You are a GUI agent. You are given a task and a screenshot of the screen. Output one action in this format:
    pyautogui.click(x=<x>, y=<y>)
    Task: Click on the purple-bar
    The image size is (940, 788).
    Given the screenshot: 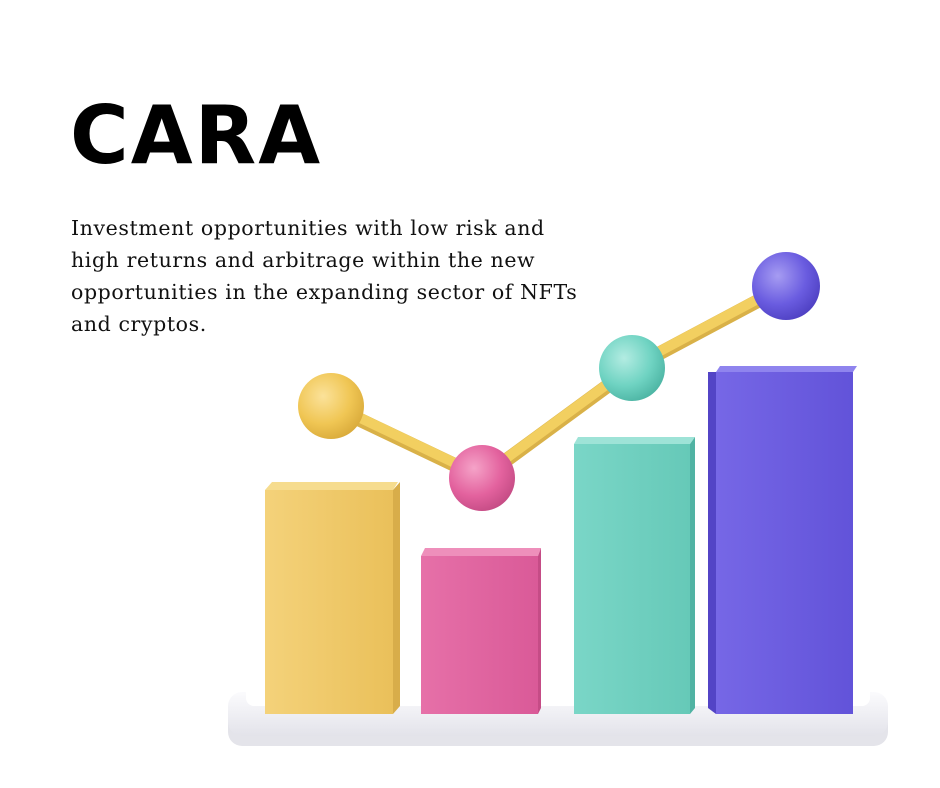 What is the action you would take?
    pyautogui.click(x=782, y=540)
    